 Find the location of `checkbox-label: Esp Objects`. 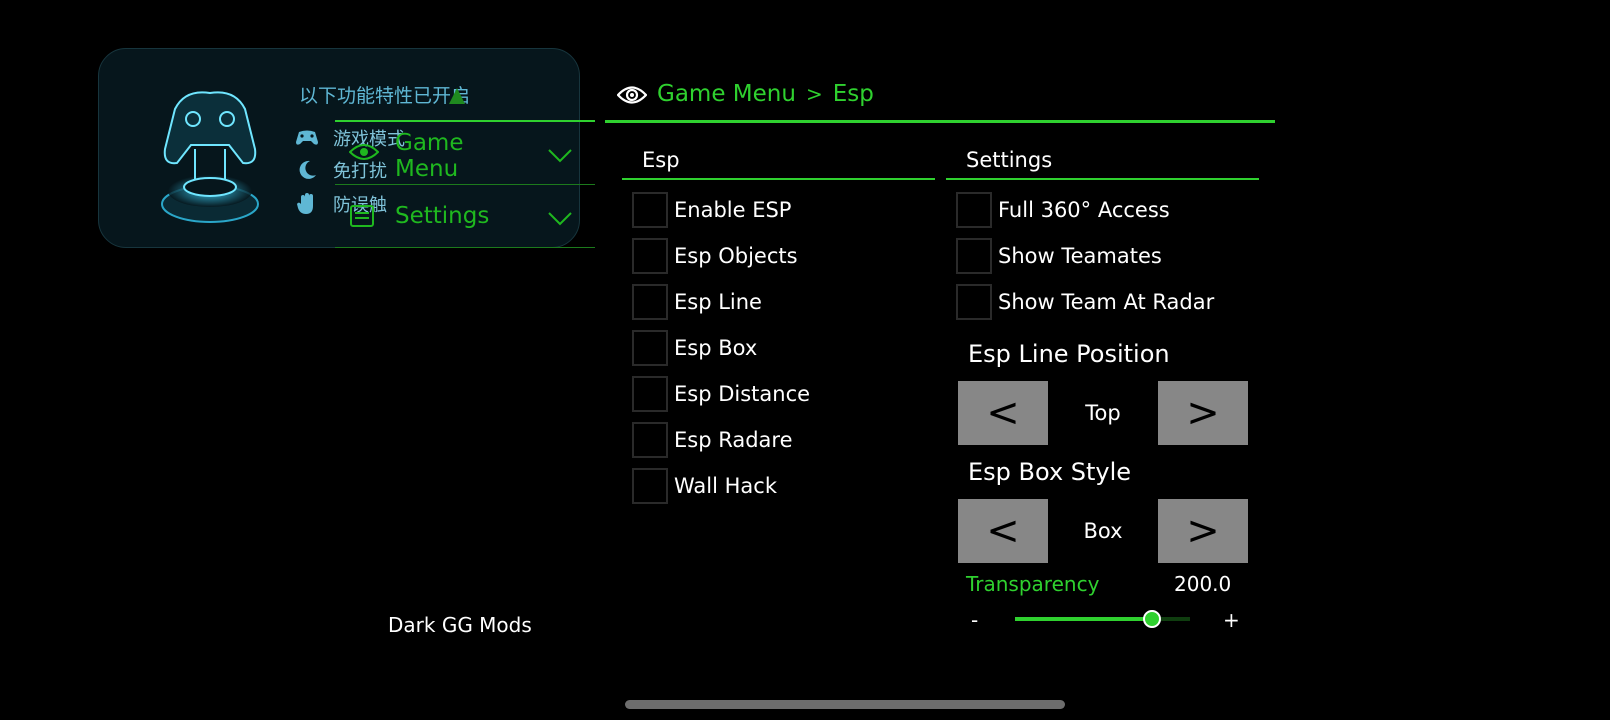

checkbox-label: Esp Objects is located at coordinates (736, 256).